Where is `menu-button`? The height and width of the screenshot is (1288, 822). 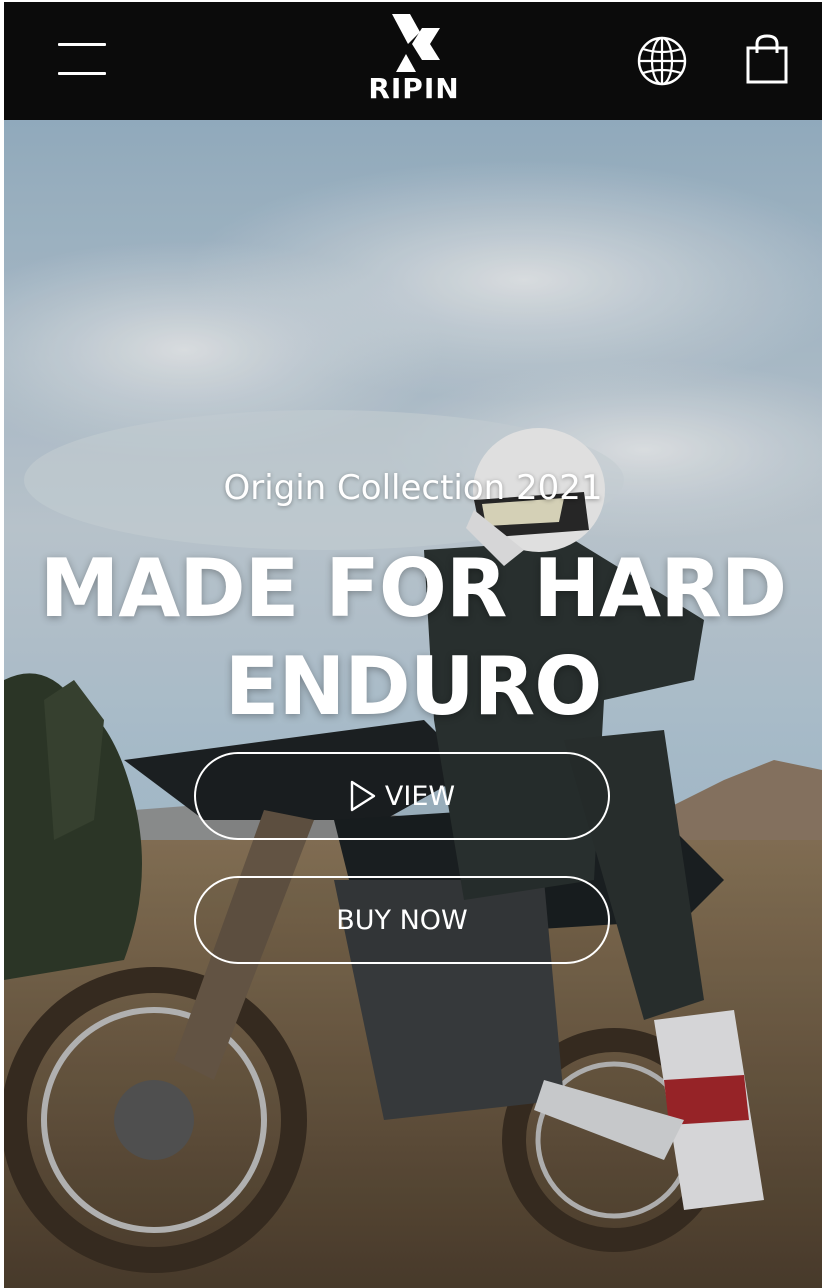
menu-button is located at coordinates (83, 59).